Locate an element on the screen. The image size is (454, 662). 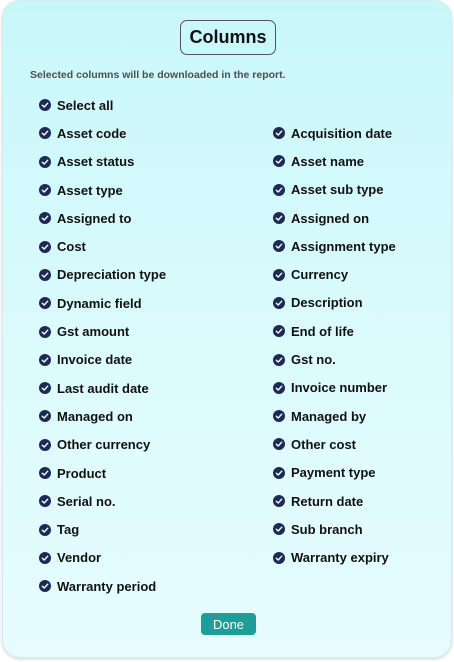
column-option-label: Managed on is located at coordinates (95, 416).